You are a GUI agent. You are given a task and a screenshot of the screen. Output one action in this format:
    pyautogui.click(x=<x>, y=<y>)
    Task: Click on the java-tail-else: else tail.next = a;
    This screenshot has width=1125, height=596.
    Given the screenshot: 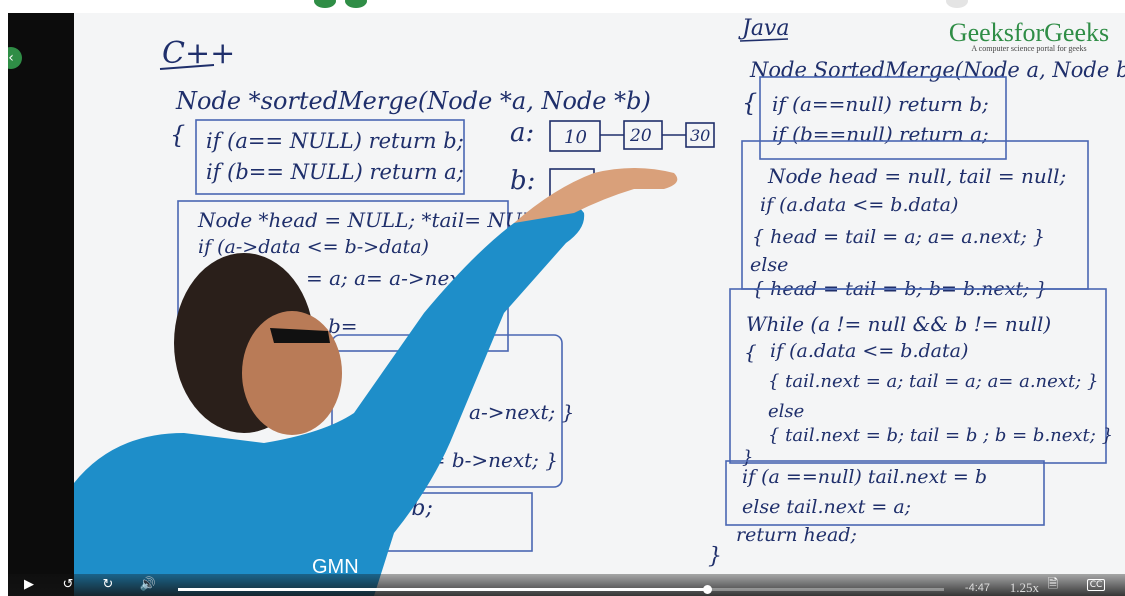 What is the action you would take?
    pyautogui.click(x=826, y=507)
    